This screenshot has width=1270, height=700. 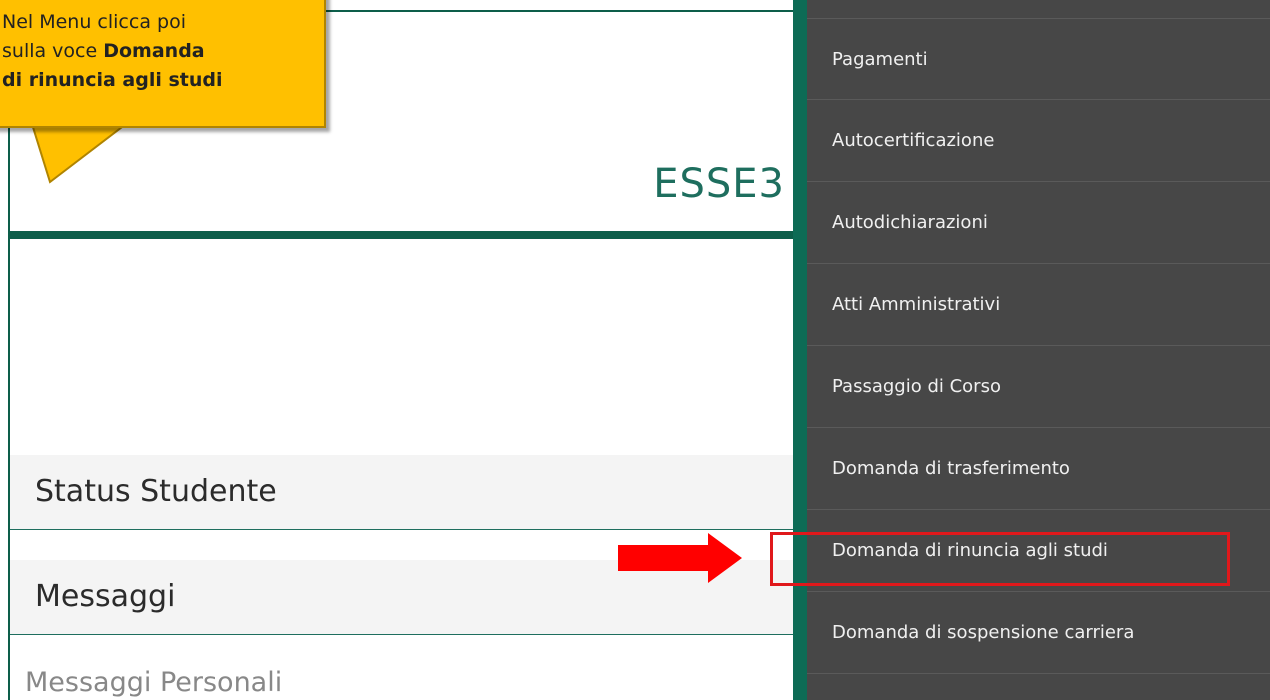 What do you see at coordinates (1000, 559) in the screenshot?
I see `highlight-rinuncia-studi` at bounding box center [1000, 559].